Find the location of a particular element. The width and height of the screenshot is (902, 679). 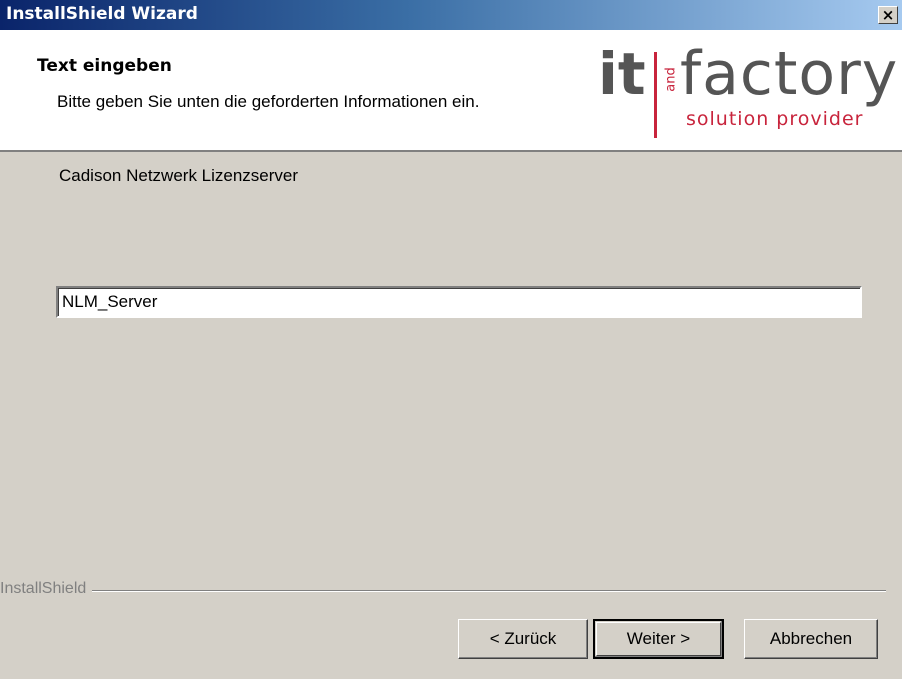

next-button-frame is located at coordinates (658, 639).